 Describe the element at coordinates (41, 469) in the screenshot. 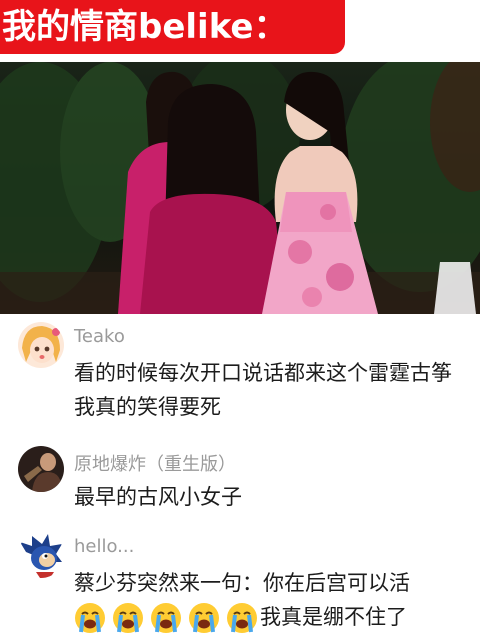

I see `dark-figure-avatar-icon` at that location.